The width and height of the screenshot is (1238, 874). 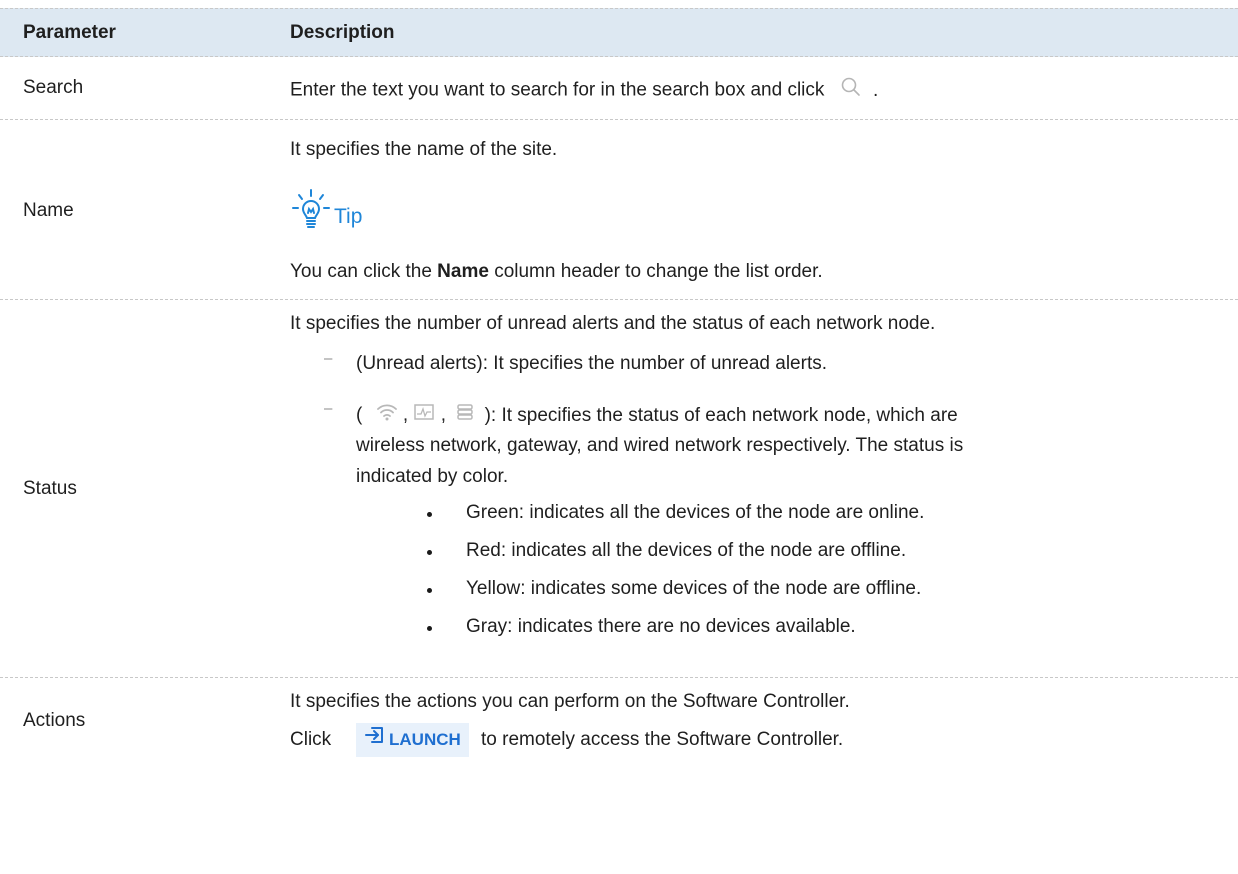 What do you see at coordinates (619, 32) in the screenshot?
I see `table-header-row: Parameter Description` at bounding box center [619, 32].